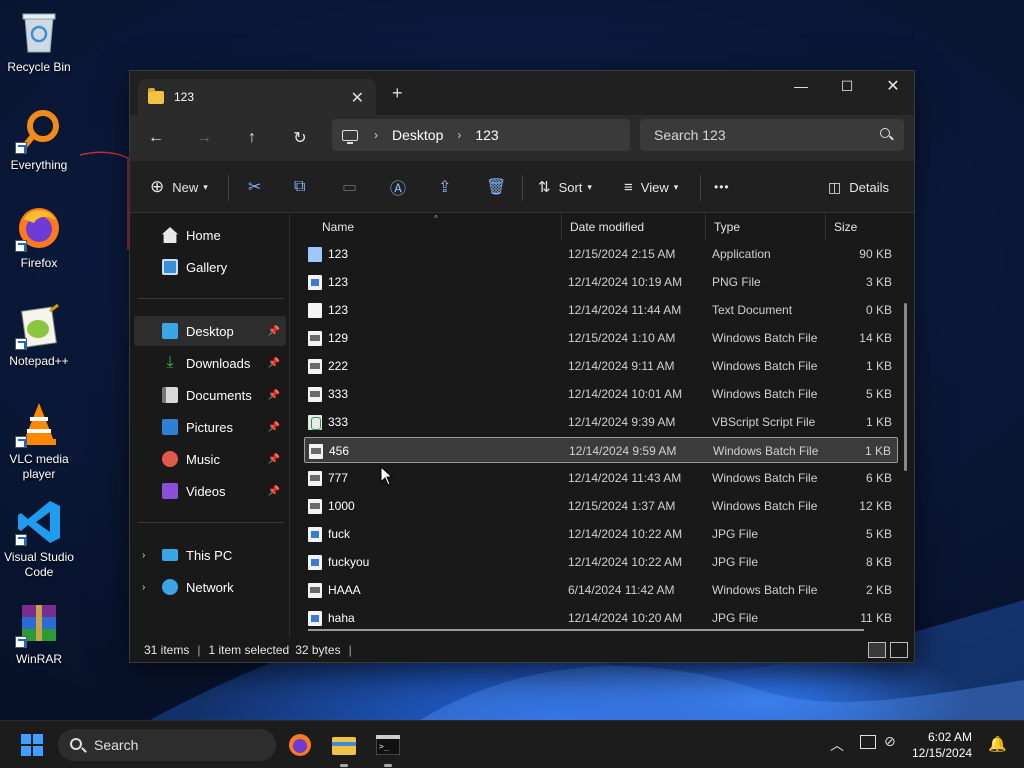 This screenshot has width=1024, height=768. Describe the element at coordinates (634, 227) in the screenshot. I see `column-header-date: Date modified` at that location.